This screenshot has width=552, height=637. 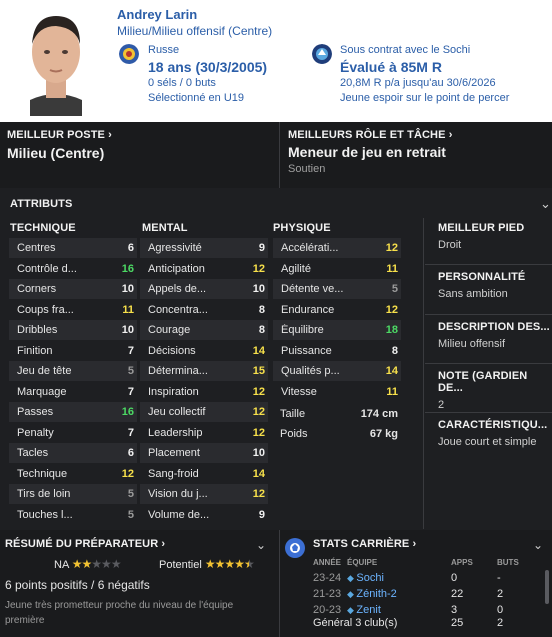 What do you see at coordinates (73, 453) in the screenshot?
I see `attribute-row: Tacles 6` at bounding box center [73, 453].